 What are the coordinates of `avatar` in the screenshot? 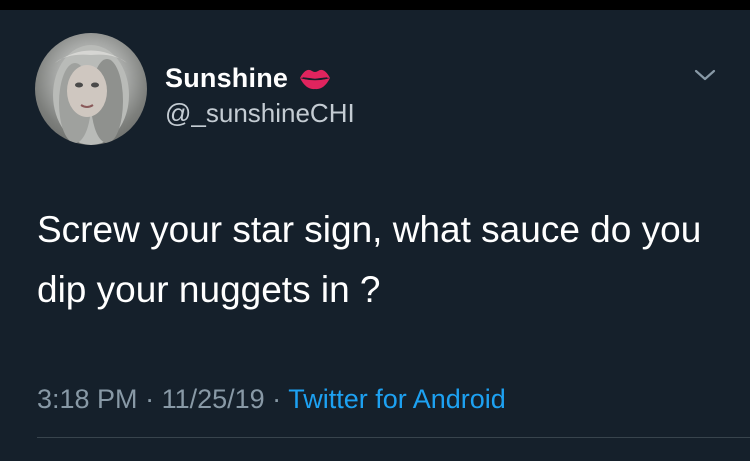 It's located at (91, 89).